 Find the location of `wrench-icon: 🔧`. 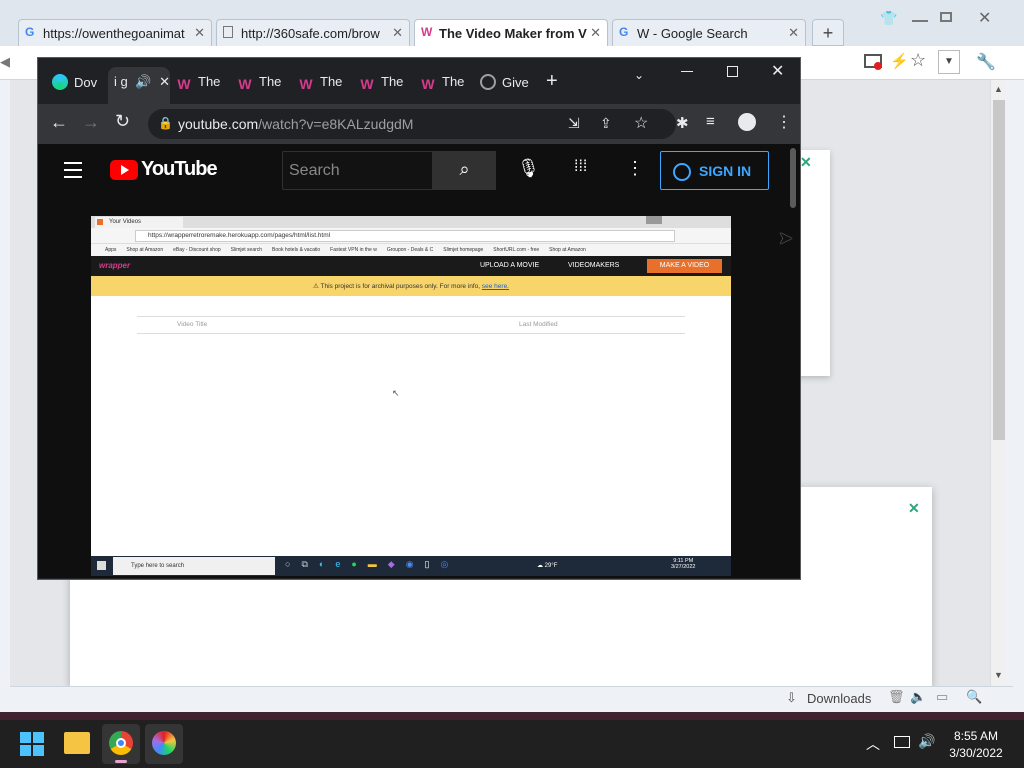

wrench-icon: 🔧 is located at coordinates (986, 62).